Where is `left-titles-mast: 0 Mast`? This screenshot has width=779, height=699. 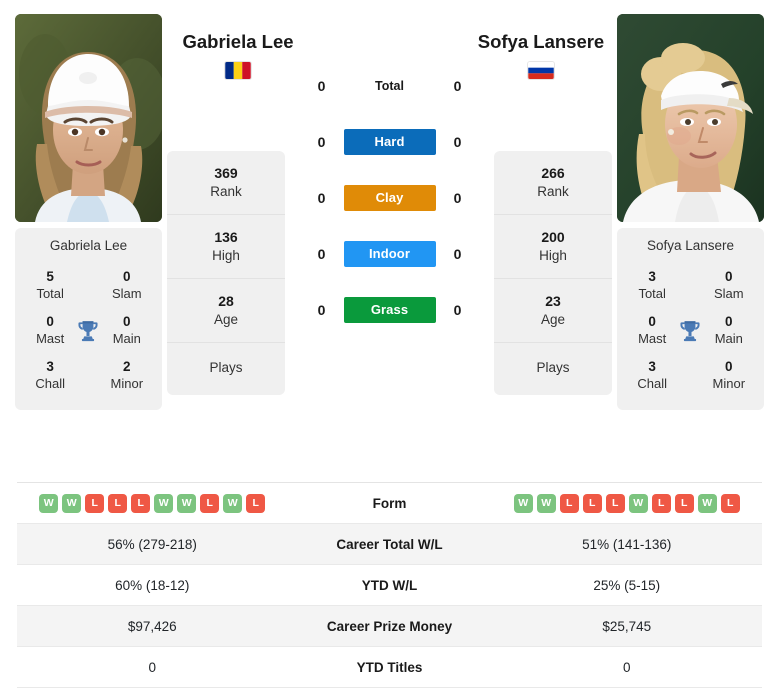 left-titles-mast: 0 Mast is located at coordinates (50, 330).